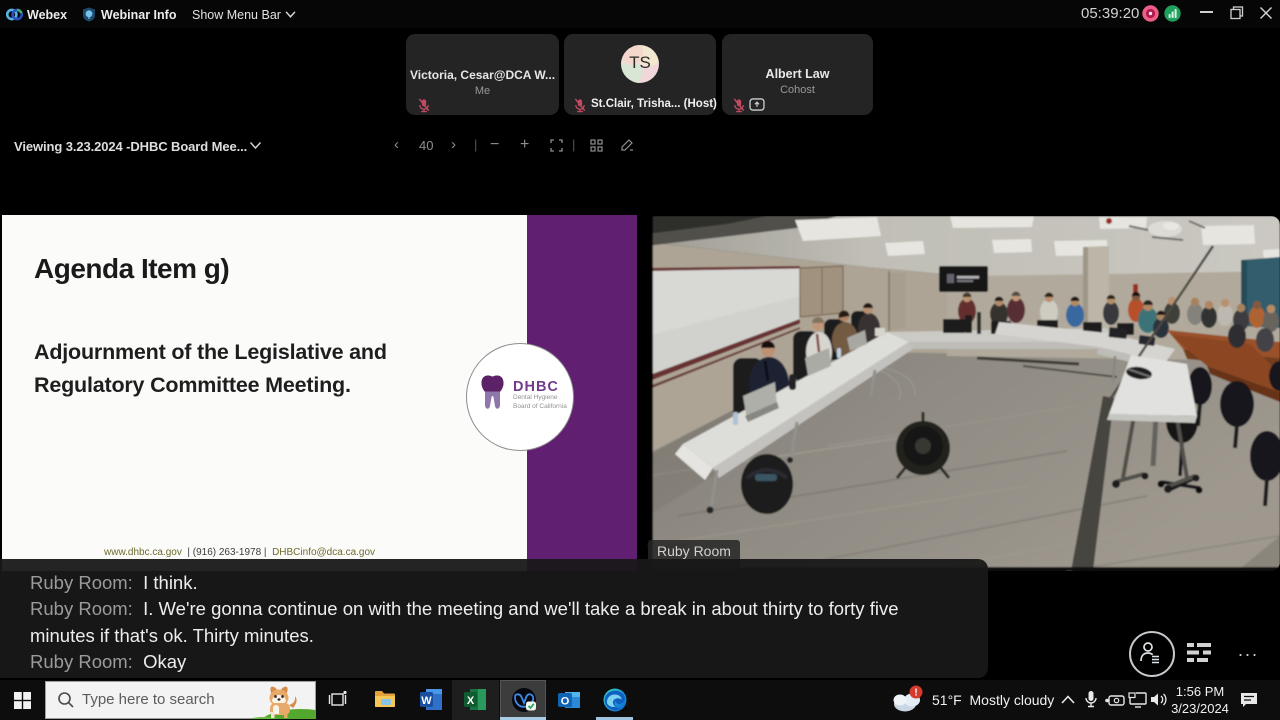 The width and height of the screenshot is (1280, 720). What do you see at coordinates (565, 702) in the screenshot?
I see `svg-text: O` at bounding box center [565, 702].